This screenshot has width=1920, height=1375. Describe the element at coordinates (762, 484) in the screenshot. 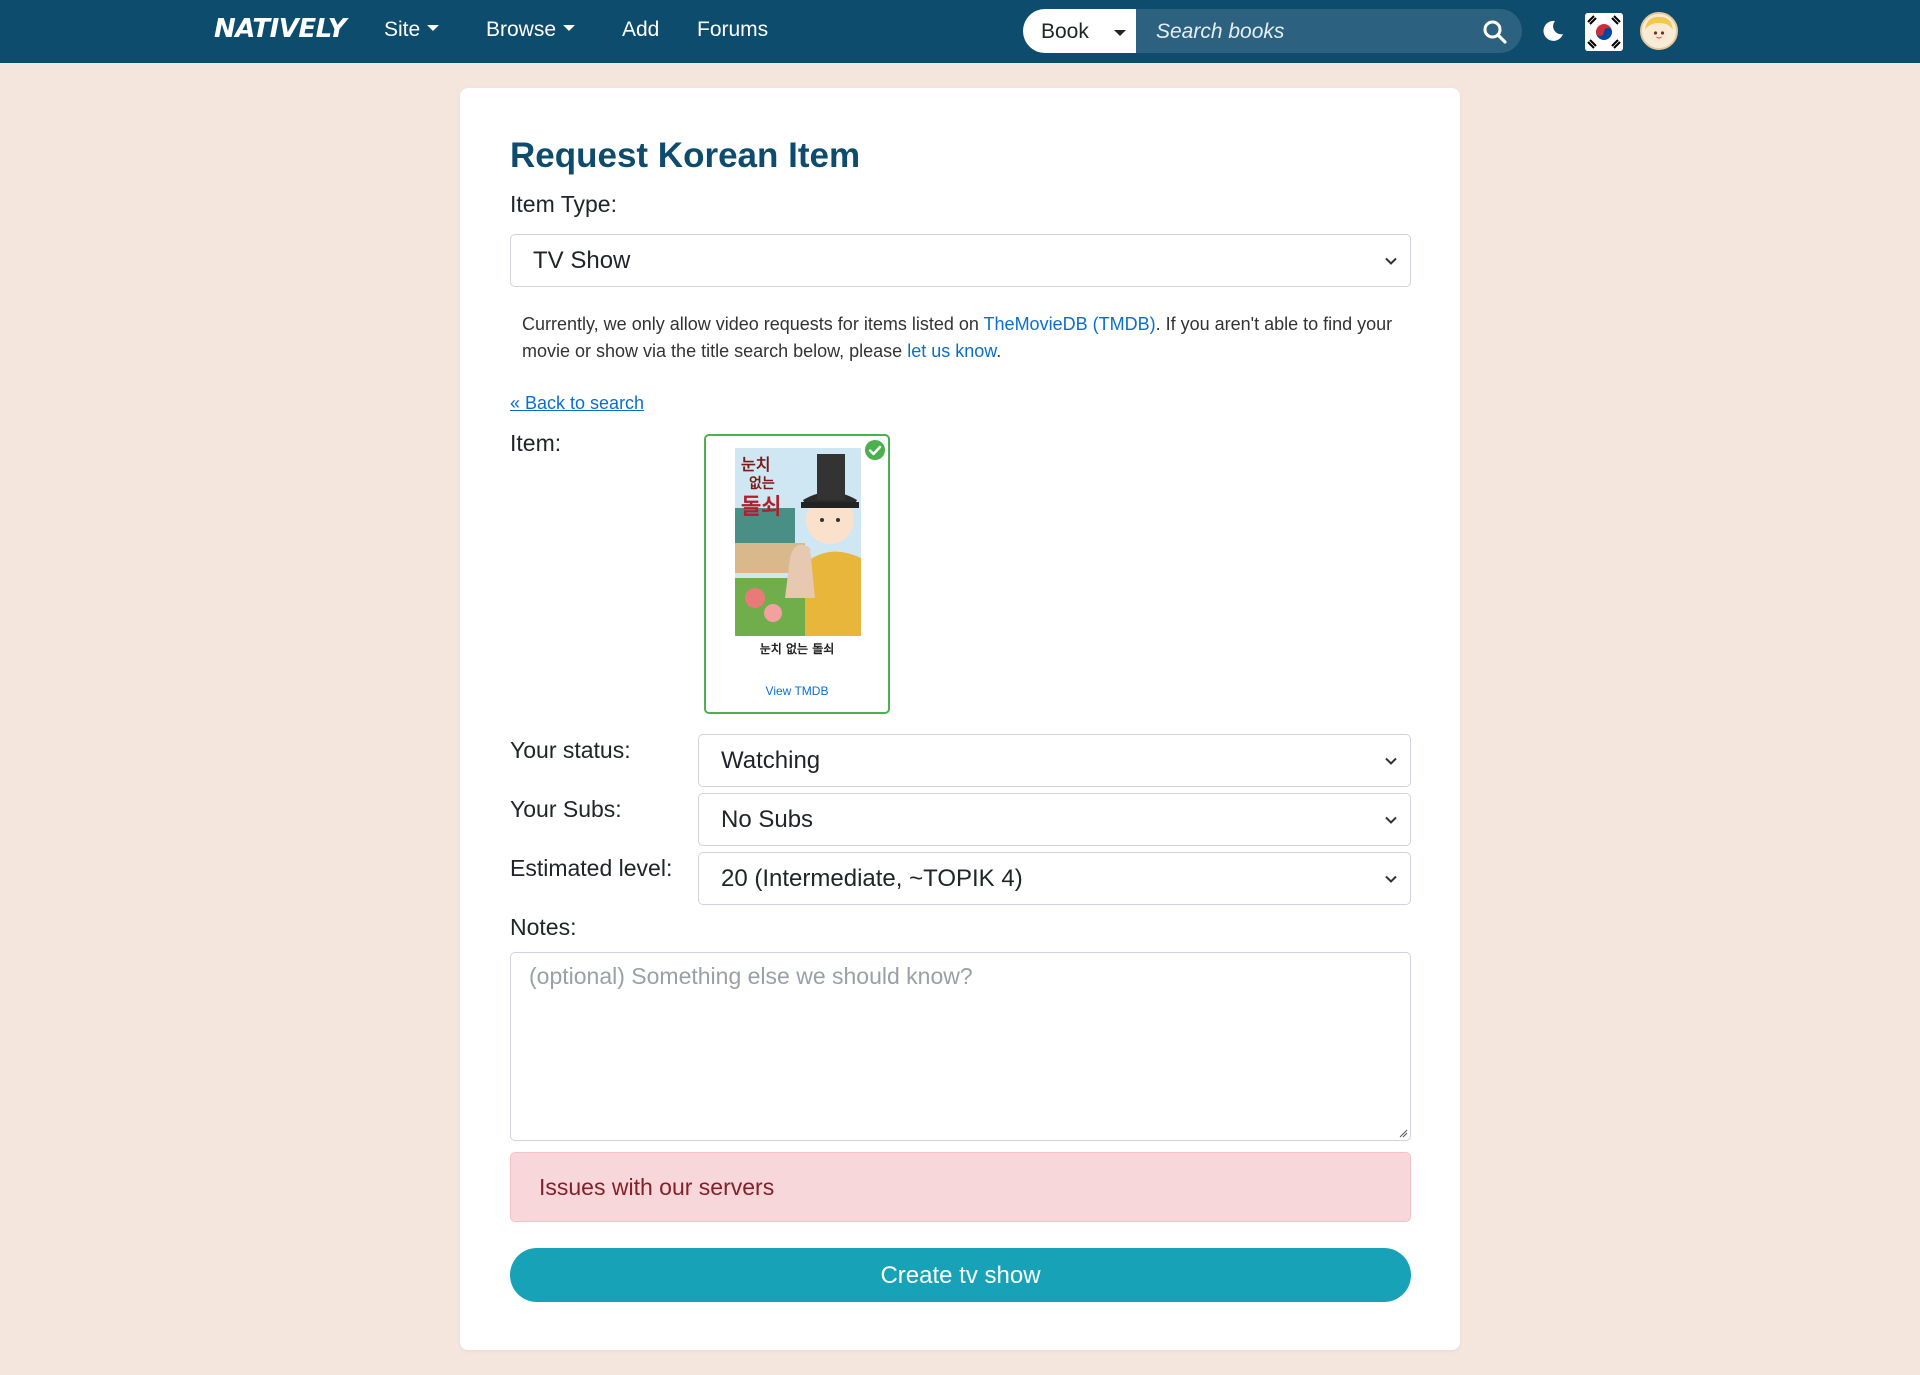

I see `svg-text: 없는` at that location.